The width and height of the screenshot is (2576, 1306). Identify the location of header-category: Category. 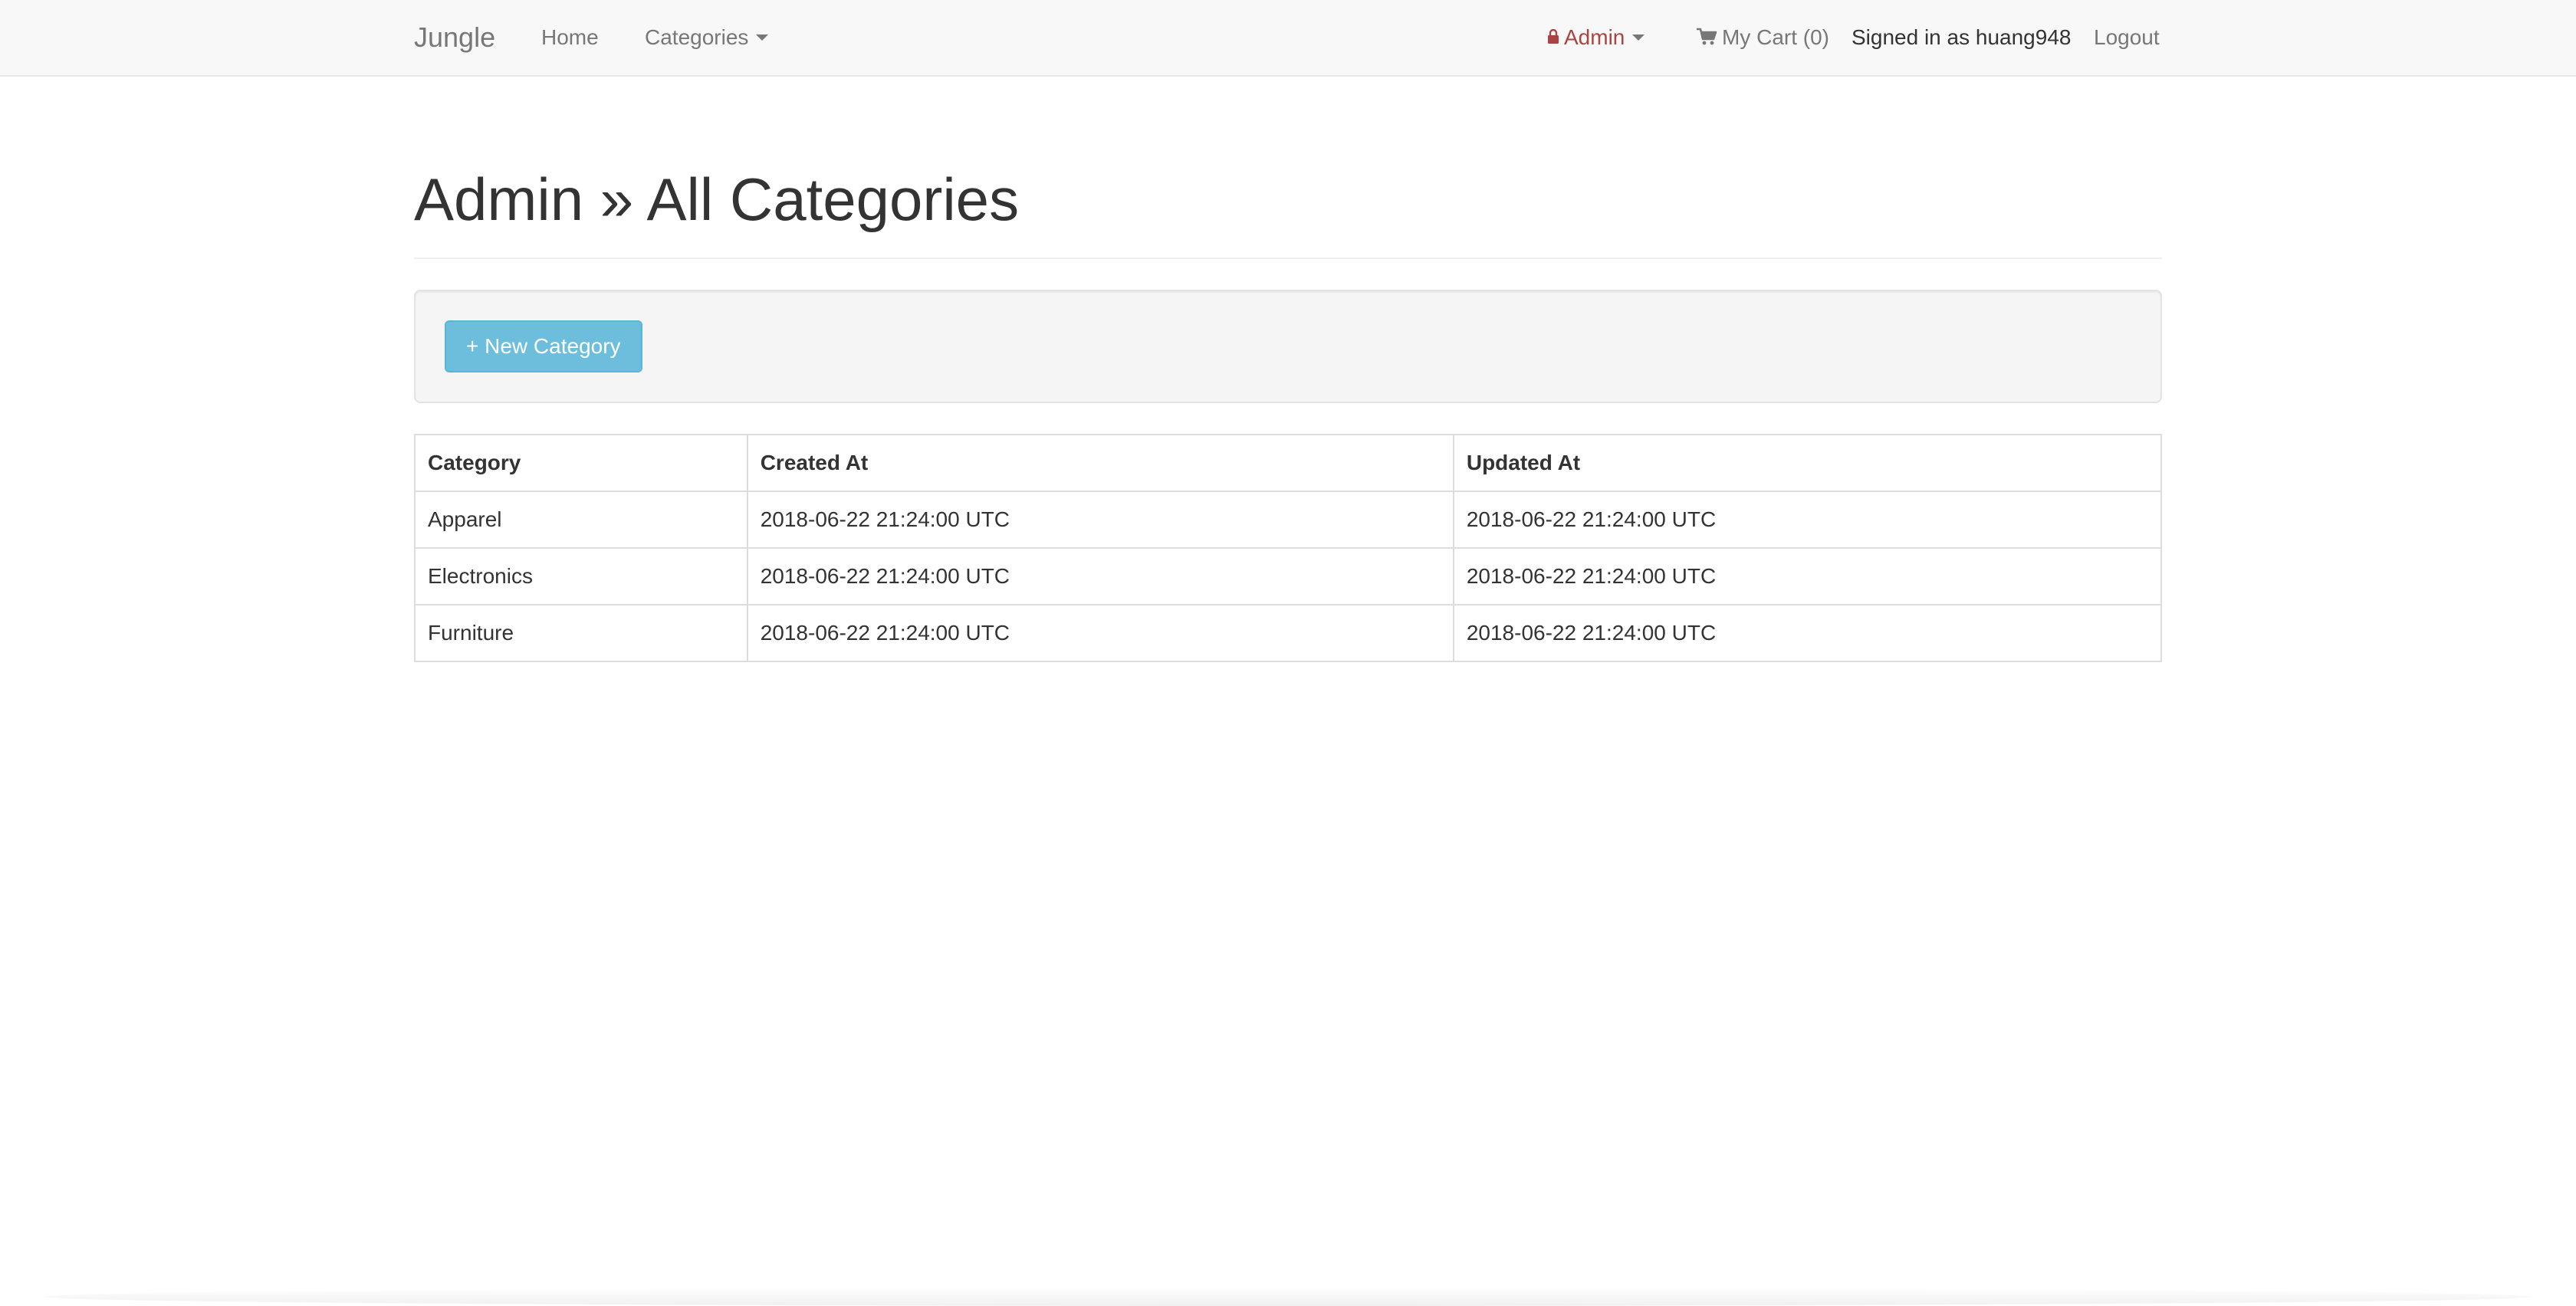
(581, 463).